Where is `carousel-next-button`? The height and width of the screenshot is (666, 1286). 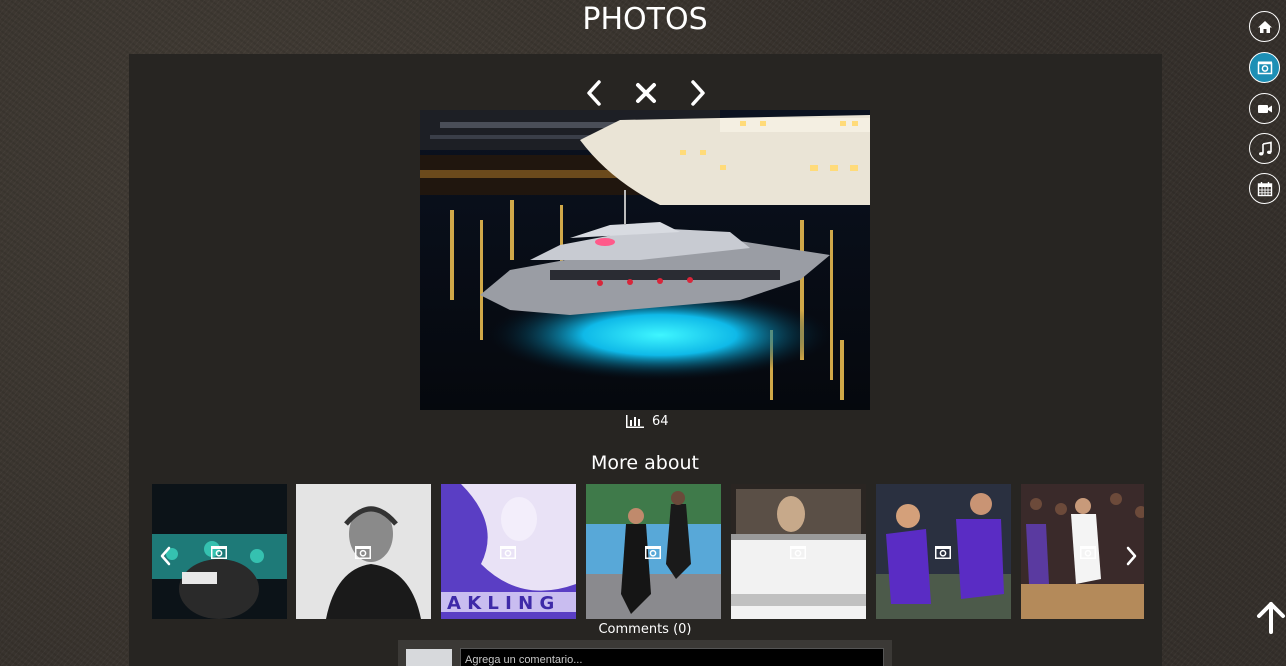 carousel-next-button is located at coordinates (1131, 556).